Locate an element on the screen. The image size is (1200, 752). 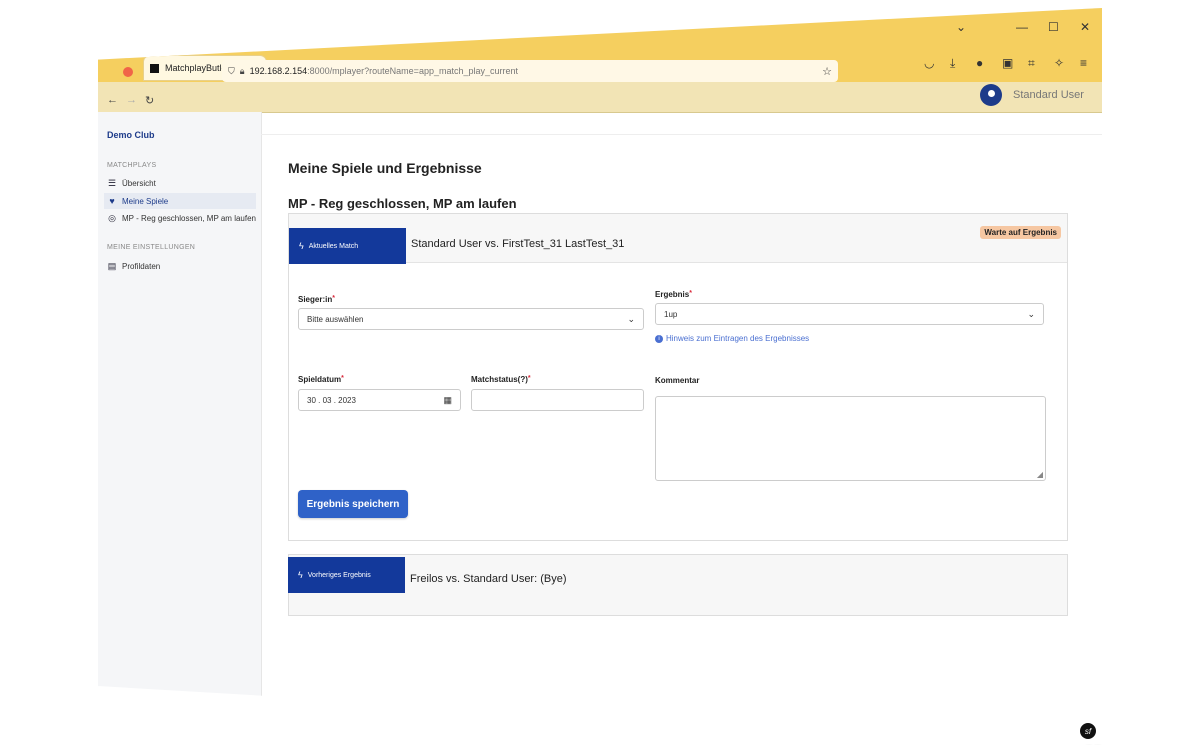
close-window-button: ✕ is located at coordinates (1085, 27).